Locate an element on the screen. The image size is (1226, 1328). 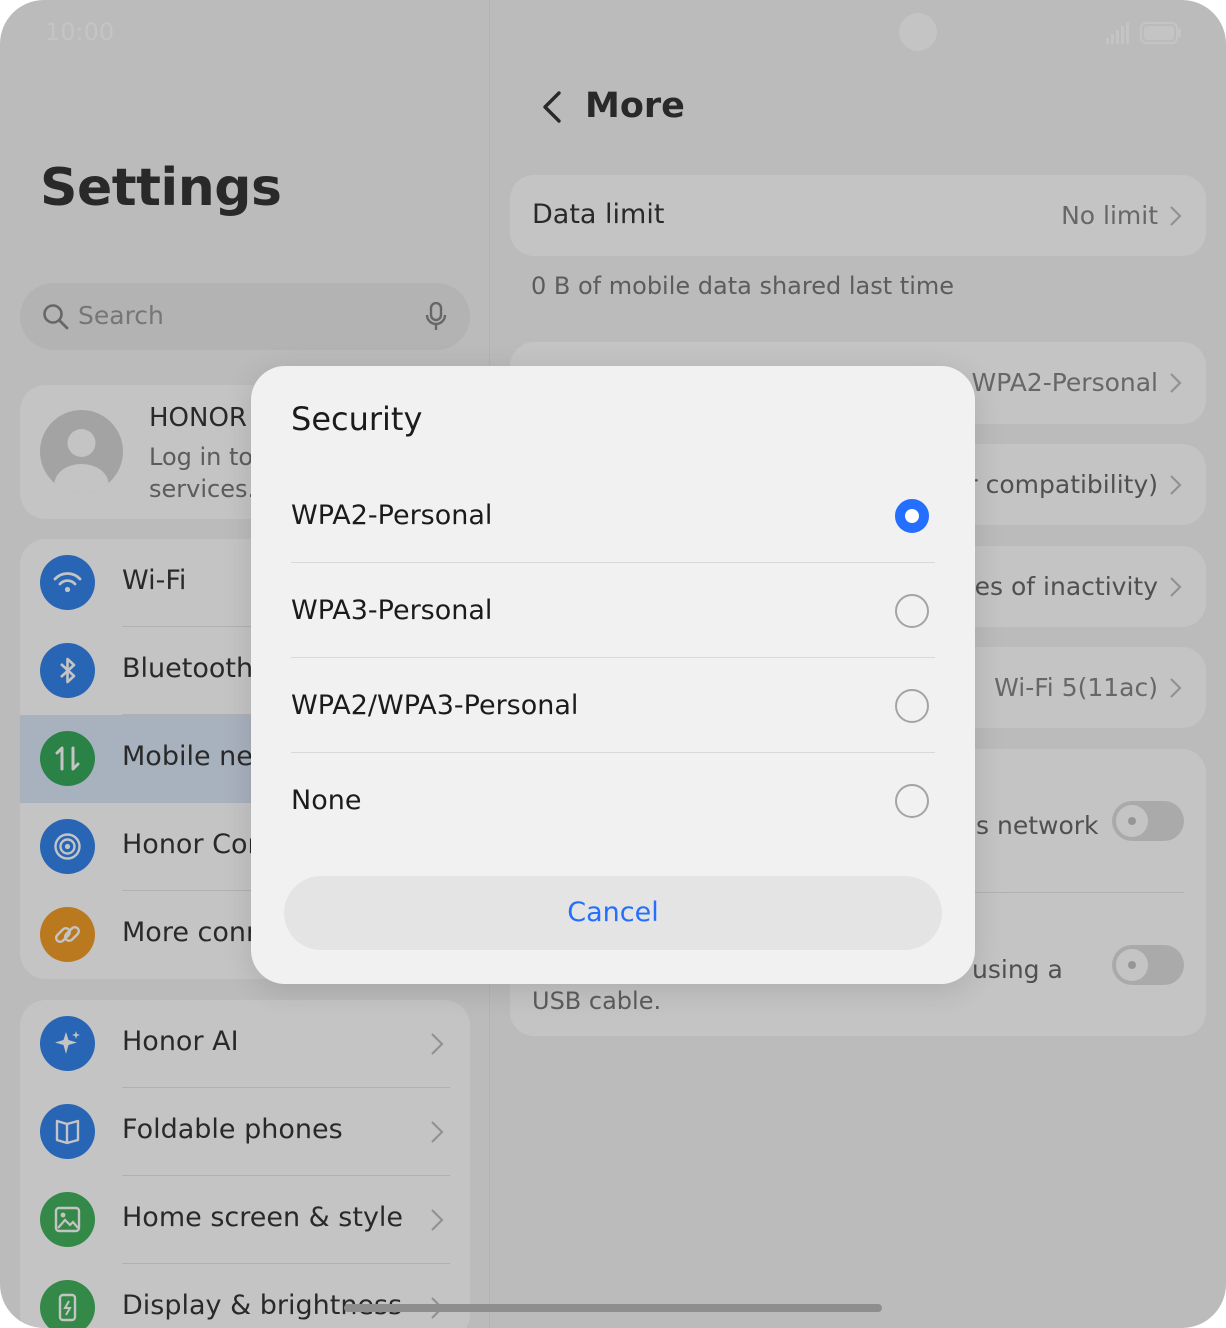
option-label: WPA2-Personal is located at coordinates (392, 515).